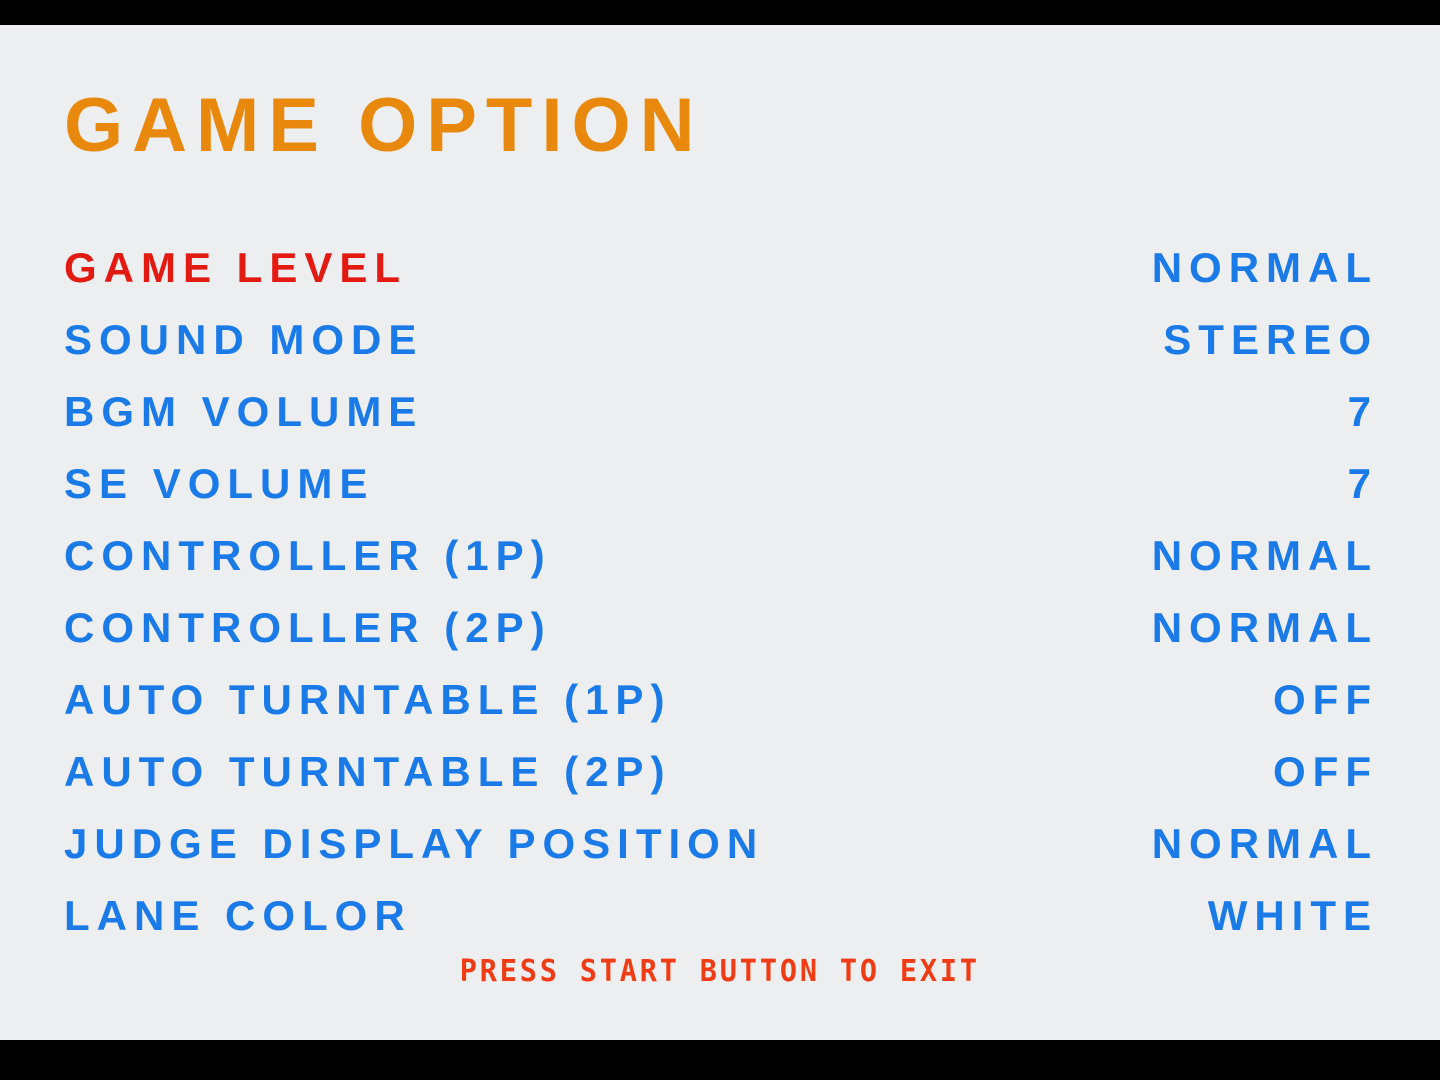 Image resolution: width=1440 pixels, height=1080 pixels. I want to click on option-label: JUDGE DISPLAY POSITION, so click(414, 843).